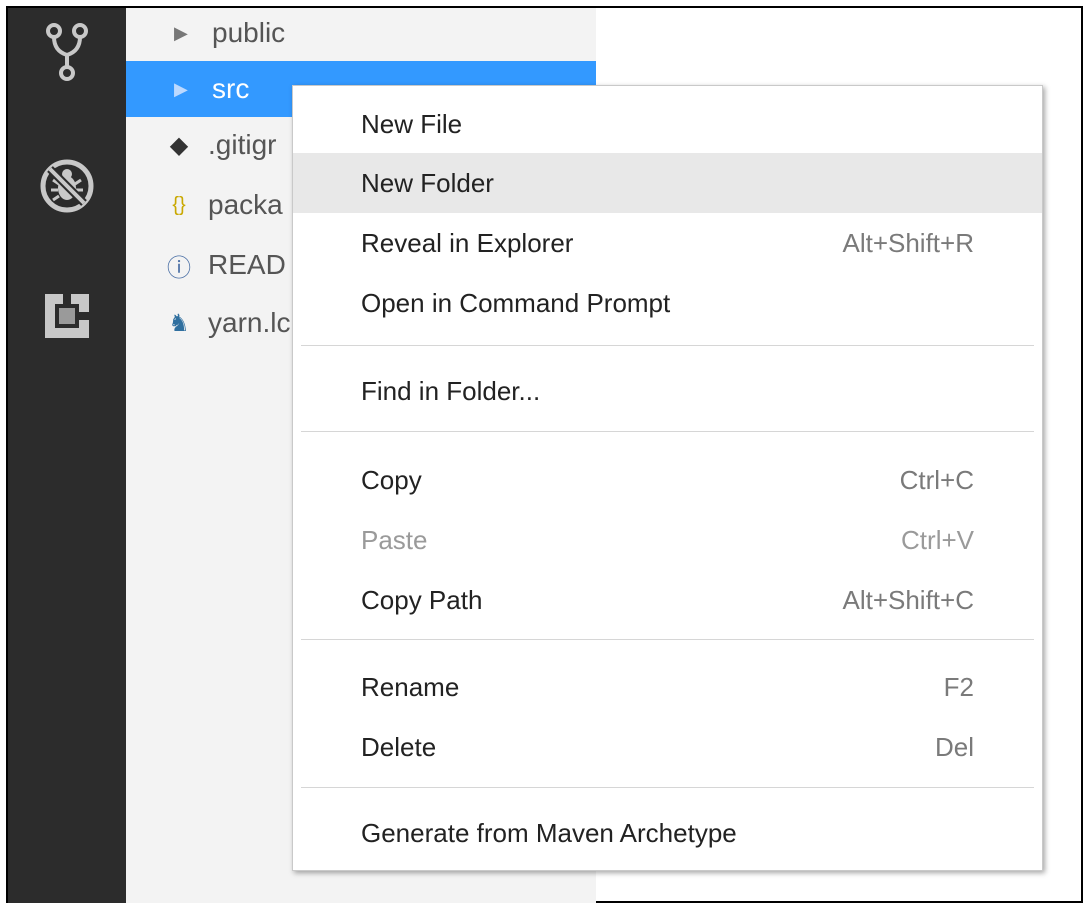  Describe the element at coordinates (937, 539) in the screenshot. I see `menu-item-shortcut: Ctrl+V` at that location.